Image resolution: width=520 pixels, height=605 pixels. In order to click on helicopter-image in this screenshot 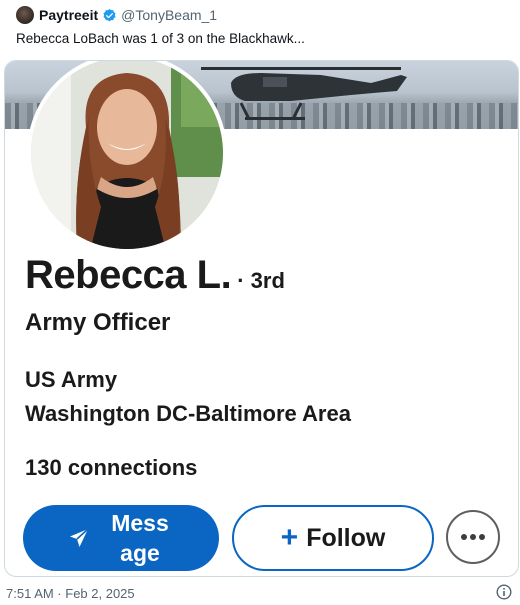, I will do `click(304, 93)`.